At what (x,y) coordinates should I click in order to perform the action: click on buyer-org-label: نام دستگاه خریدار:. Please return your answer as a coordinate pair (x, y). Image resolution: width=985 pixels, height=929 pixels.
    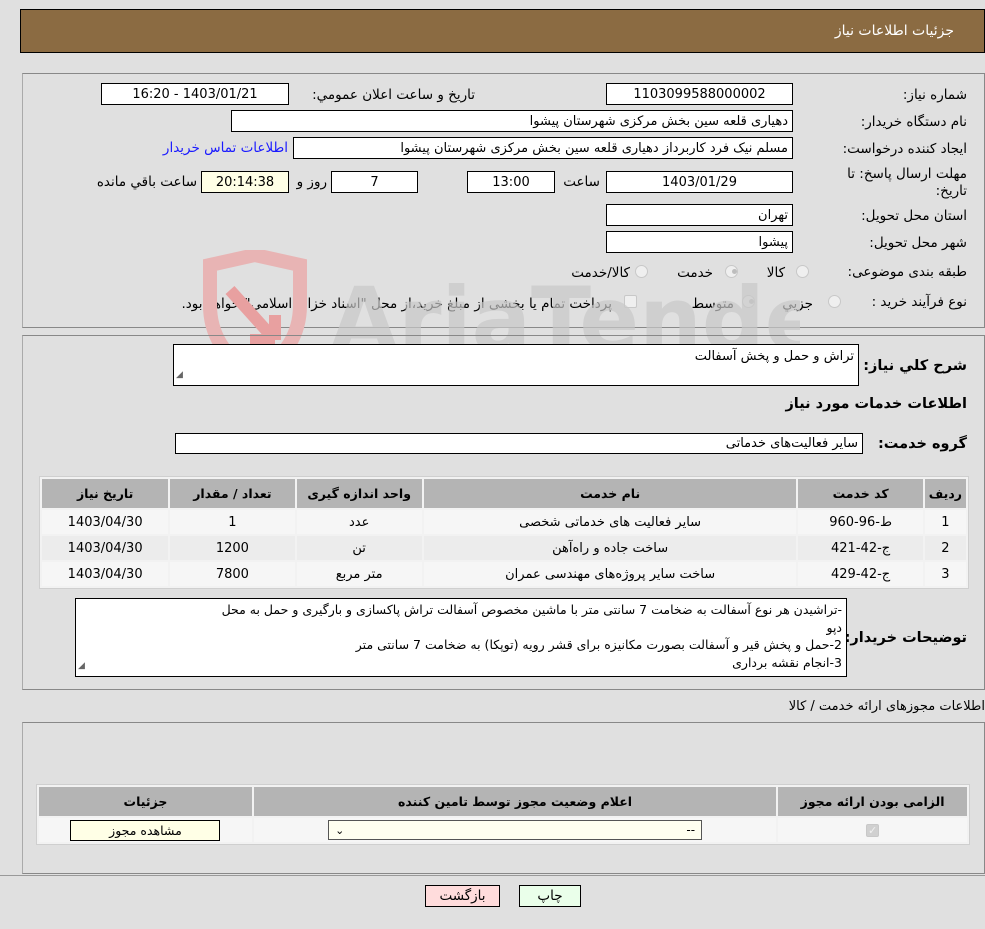
    Looking at the image, I should click on (913, 122).